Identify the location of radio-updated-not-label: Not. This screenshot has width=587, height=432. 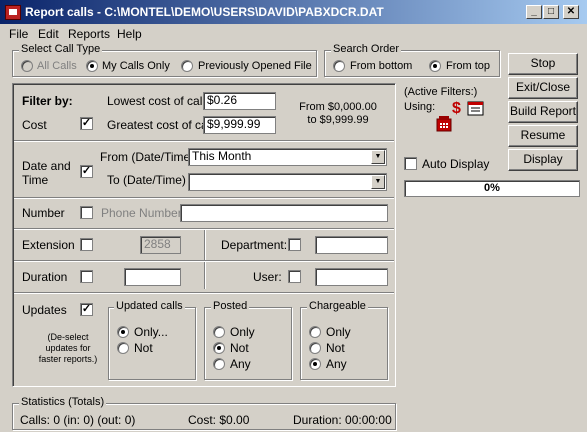
(143, 348).